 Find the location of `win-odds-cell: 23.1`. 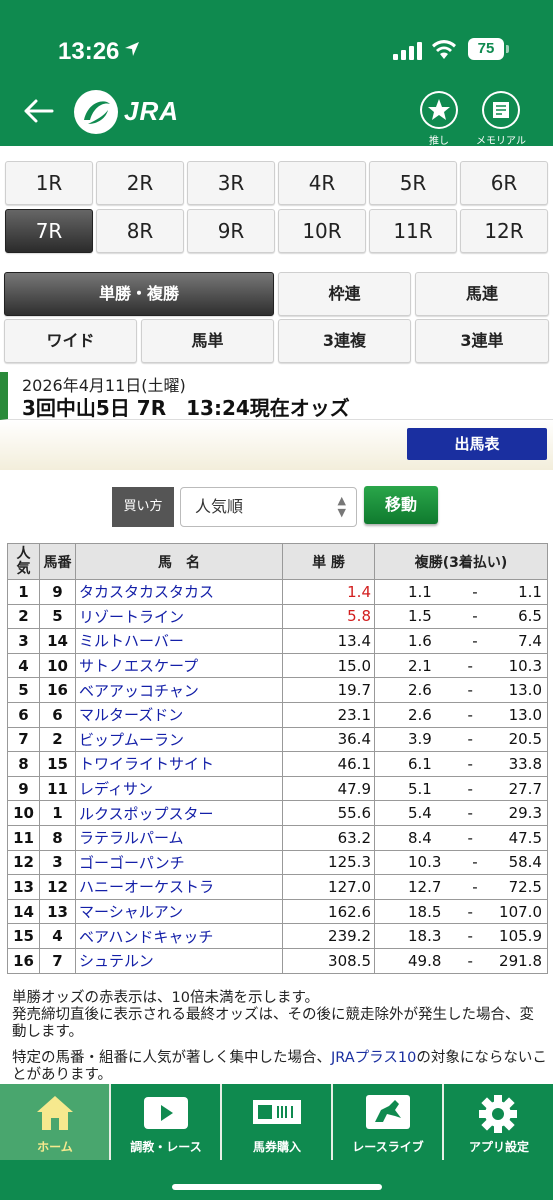

win-odds-cell: 23.1 is located at coordinates (328, 714).